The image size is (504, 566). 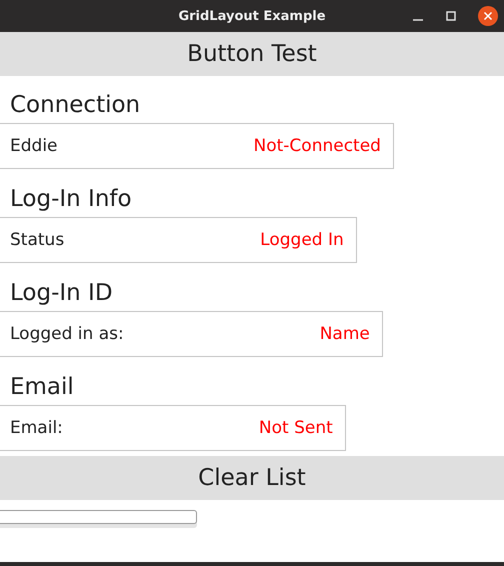 What do you see at coordinates (37, 240) in the screenshot?
I see `row-label: Status` at bounding box center [37, 240].